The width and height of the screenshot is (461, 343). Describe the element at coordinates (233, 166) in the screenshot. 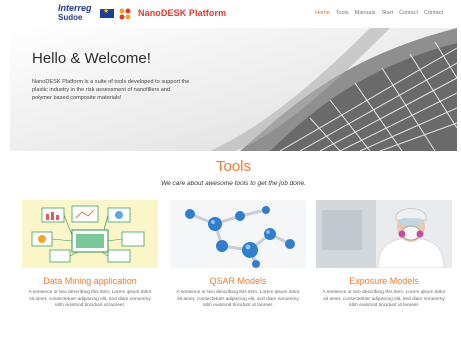

I see `tools-heading: Tools` at that location.